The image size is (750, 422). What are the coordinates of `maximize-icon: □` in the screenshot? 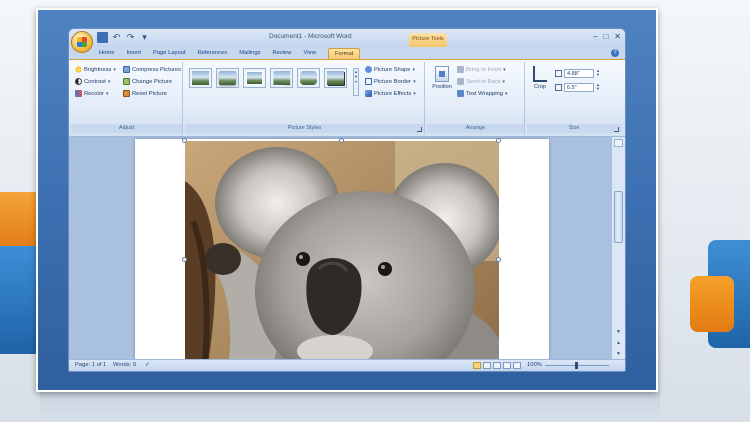 It's located at (605, 36).